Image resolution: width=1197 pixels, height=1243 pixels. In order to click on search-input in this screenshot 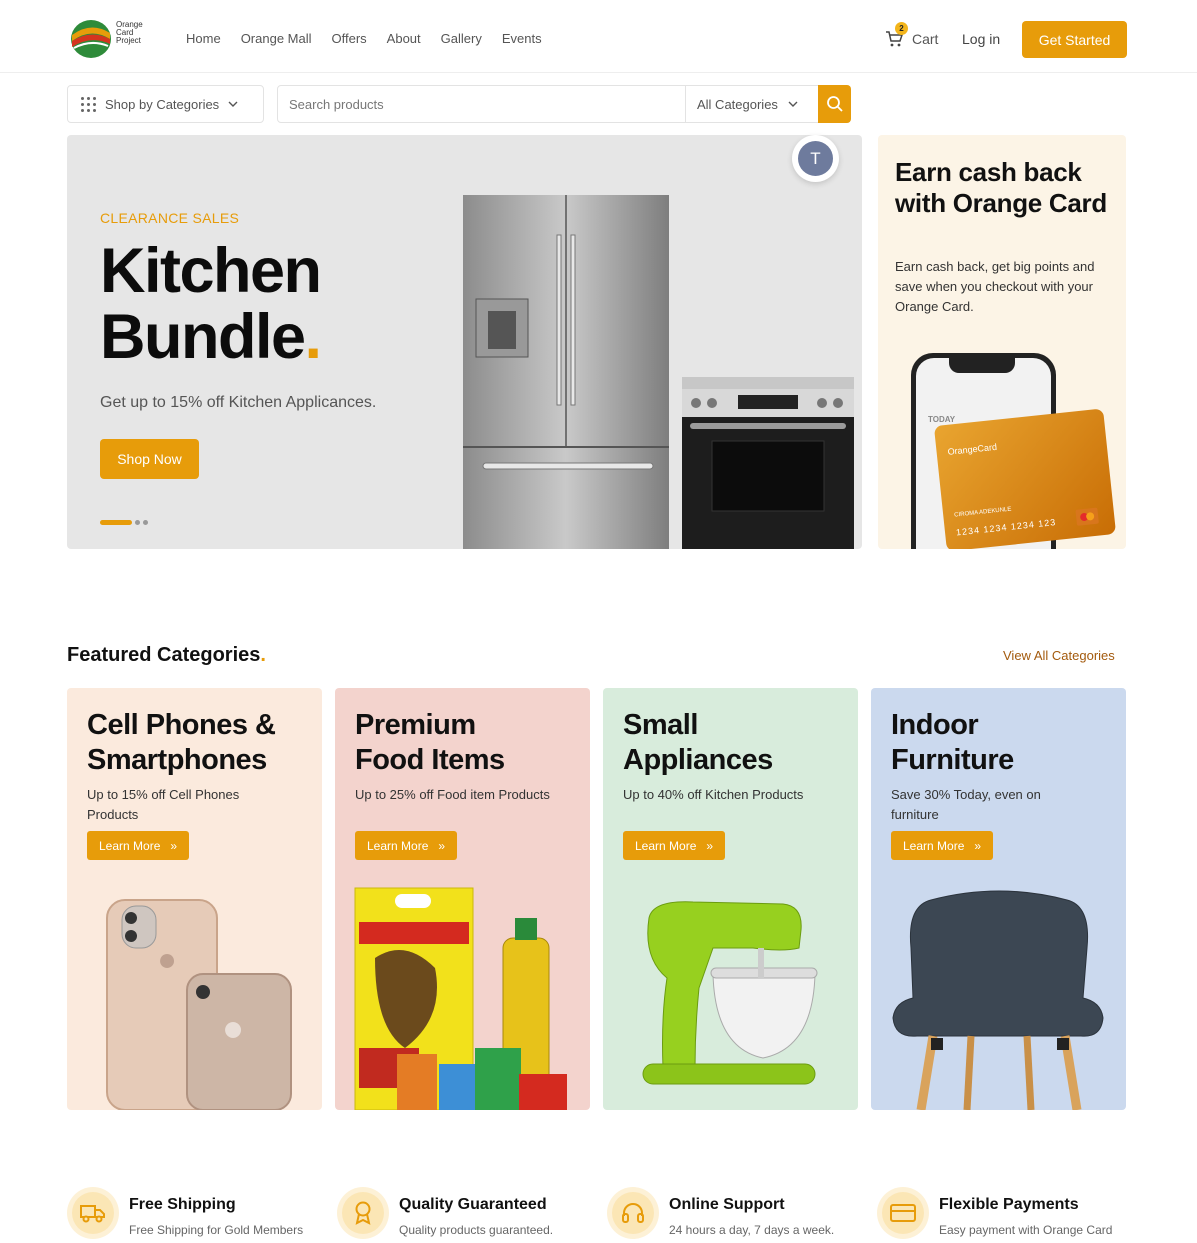, I will do `click(480, 104)`.